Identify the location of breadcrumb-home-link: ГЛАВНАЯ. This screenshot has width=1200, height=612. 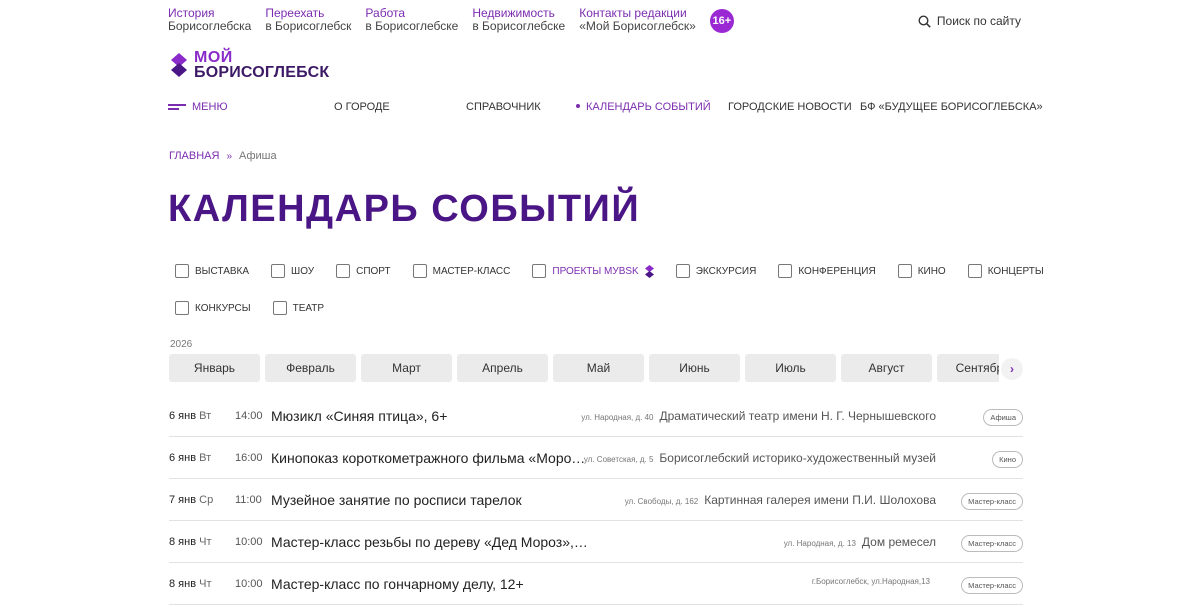
(194, 156).